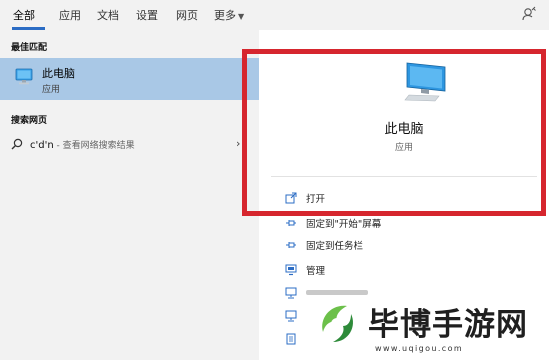 The image size is (549, 360). I want to click on best-match-subtitle: 应用, so click(51, 90).